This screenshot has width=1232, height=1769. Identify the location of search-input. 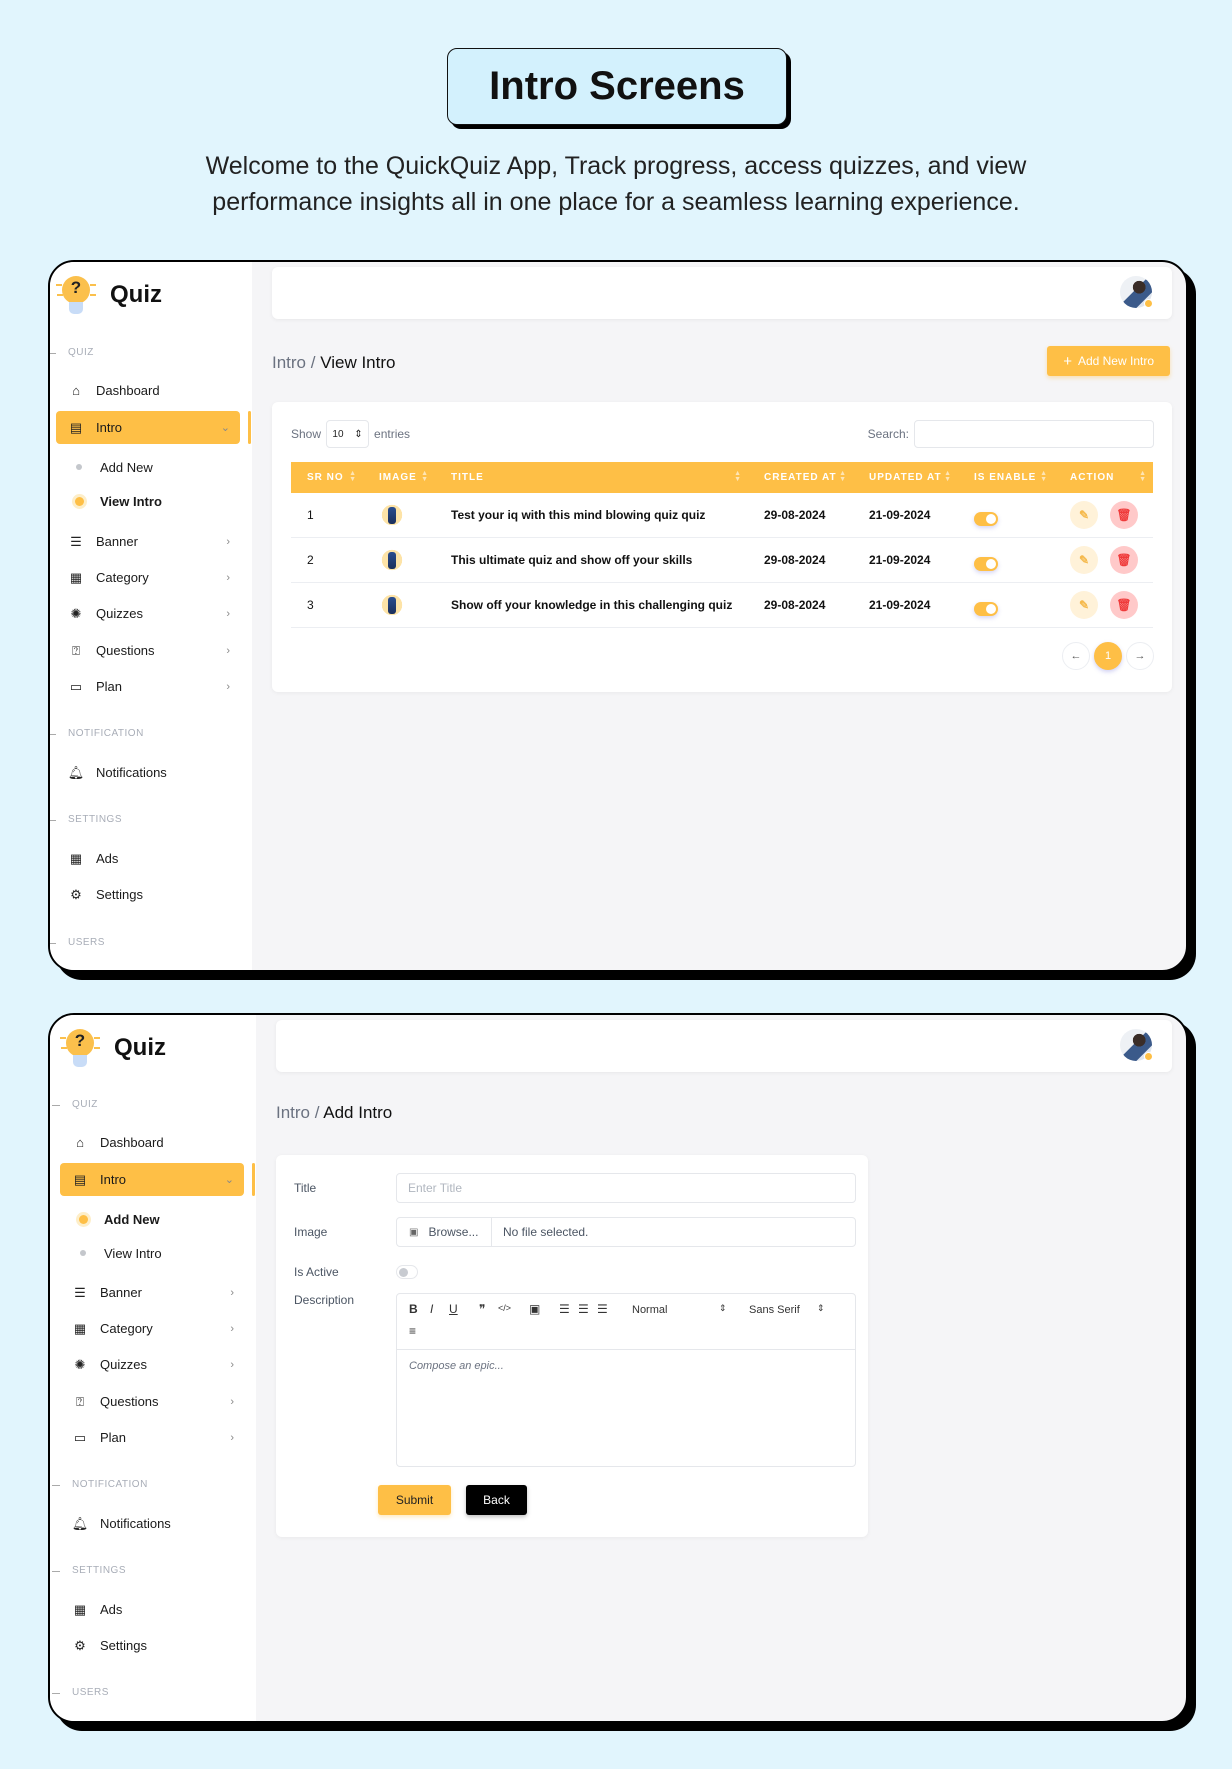
(1034, 434).